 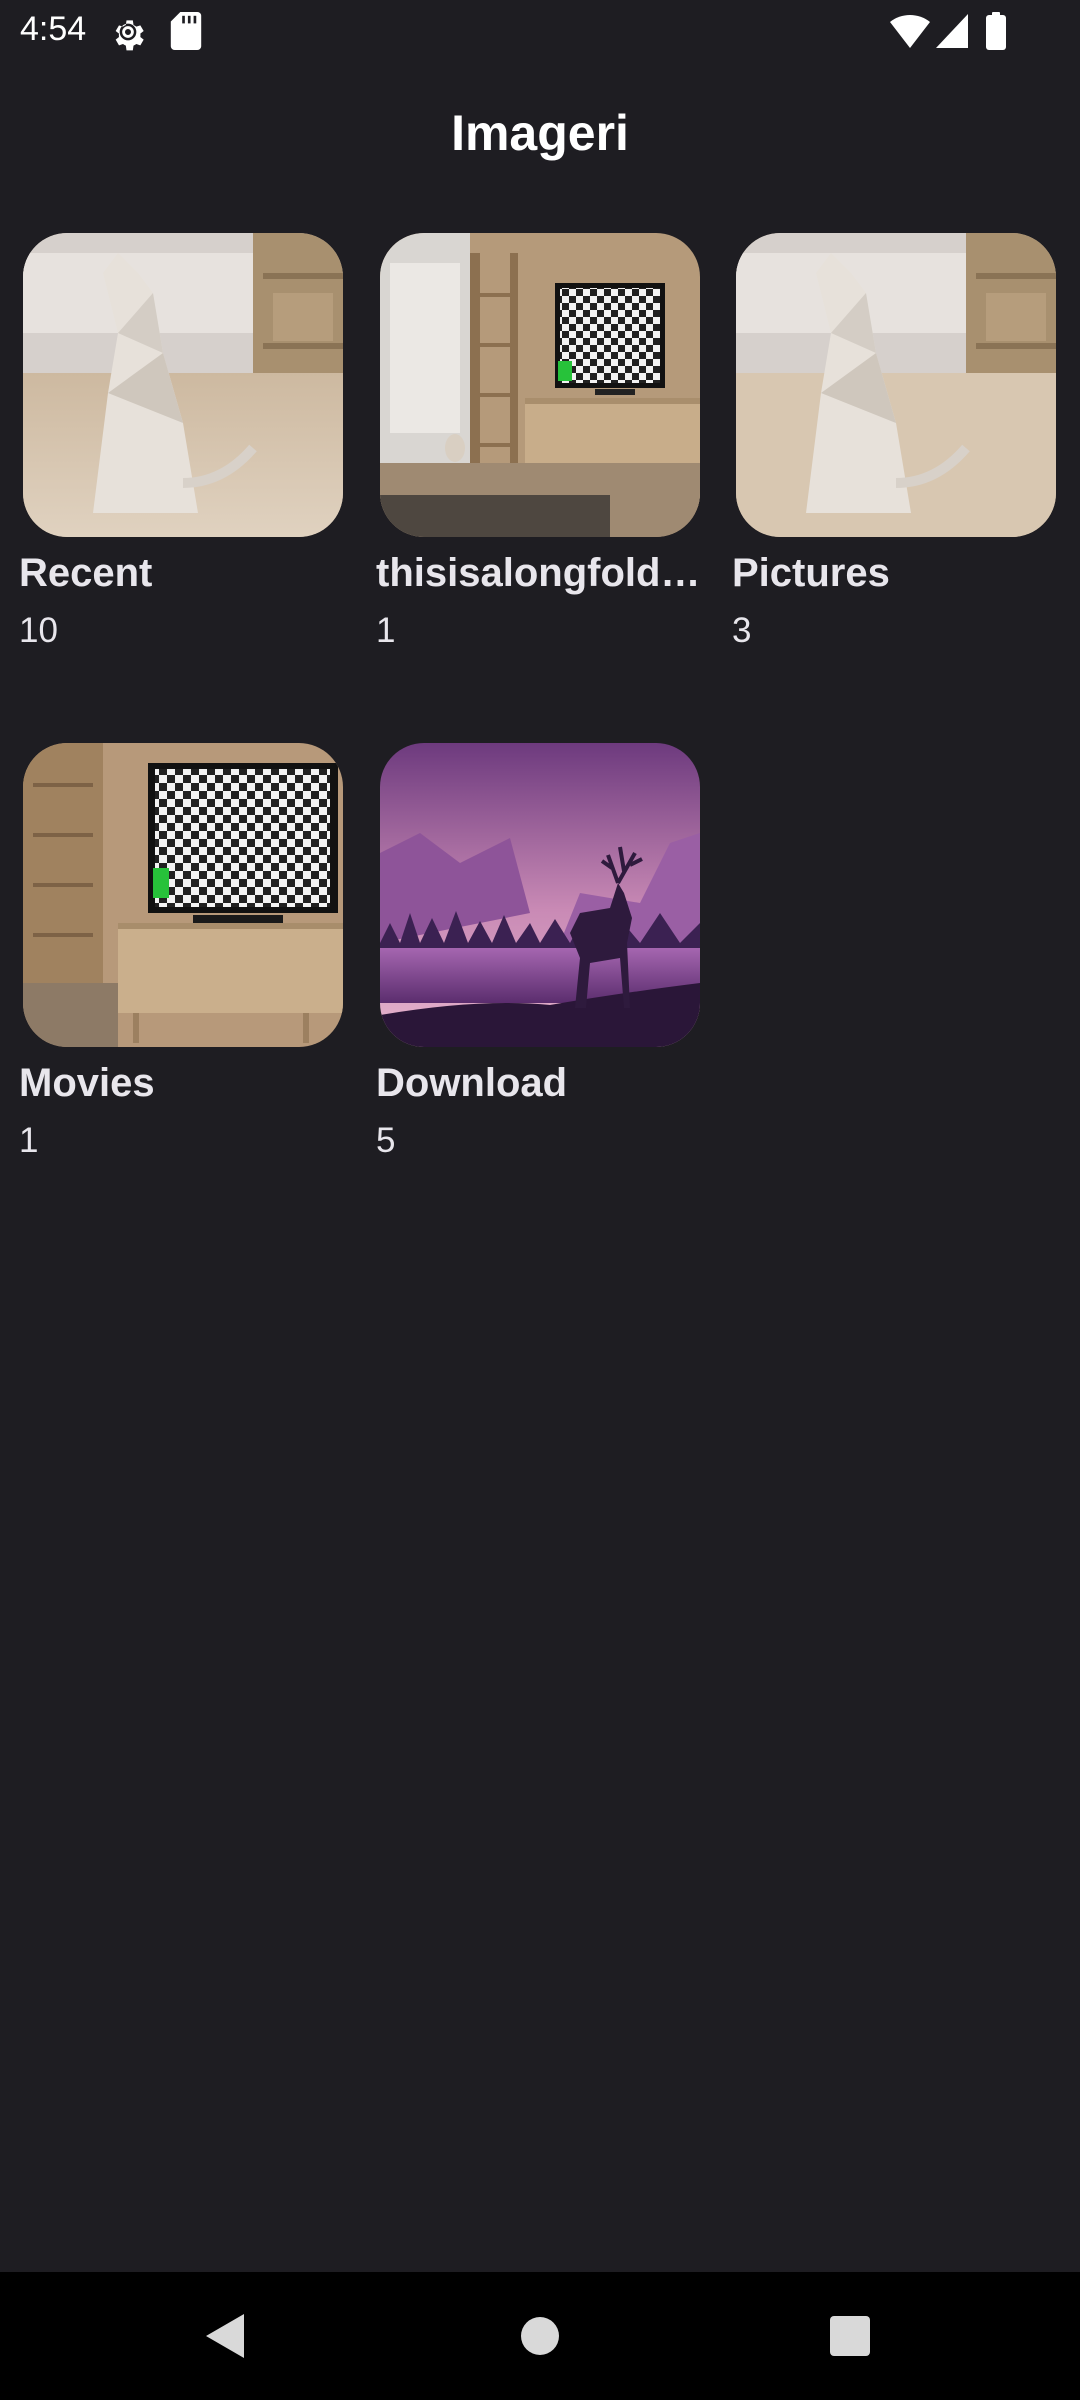 What do you see at coordinates (811, 573) in the screenshot?
I see `album-name: Pictures` at bounding box center [811, 573].